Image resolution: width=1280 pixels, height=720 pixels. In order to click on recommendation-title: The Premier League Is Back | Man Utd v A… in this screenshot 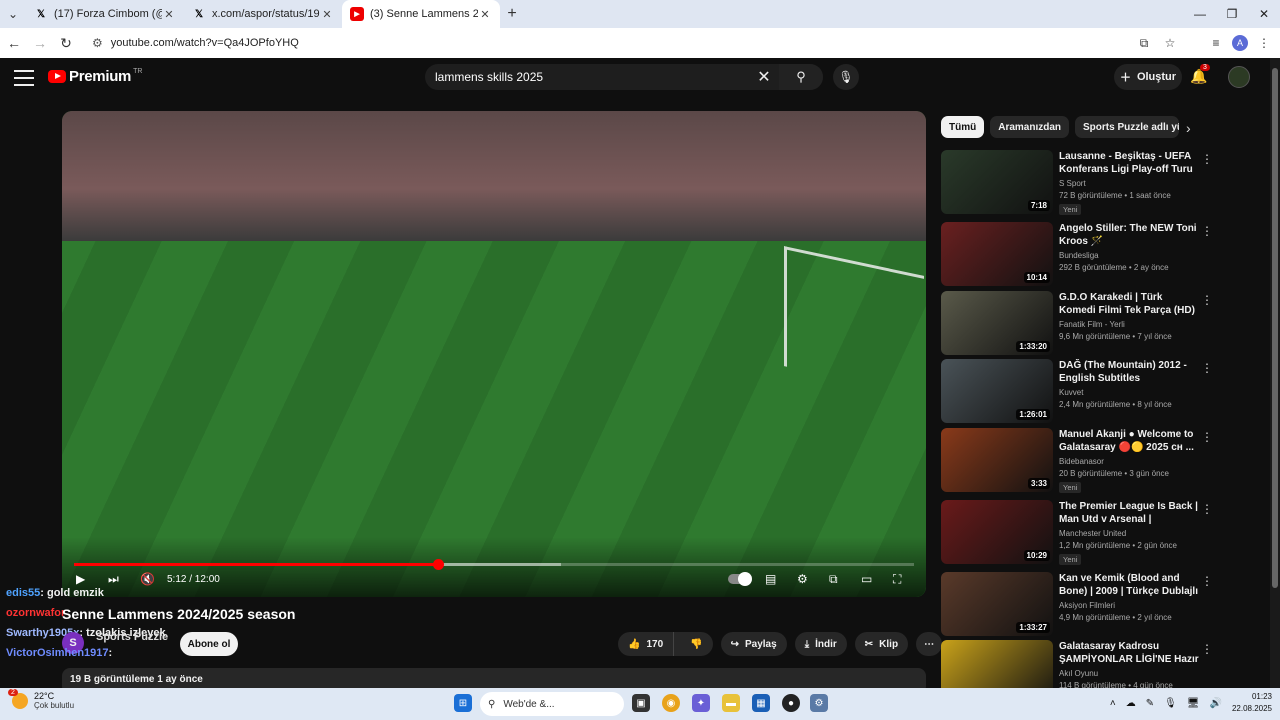, I will do `click(1129, 513)`.